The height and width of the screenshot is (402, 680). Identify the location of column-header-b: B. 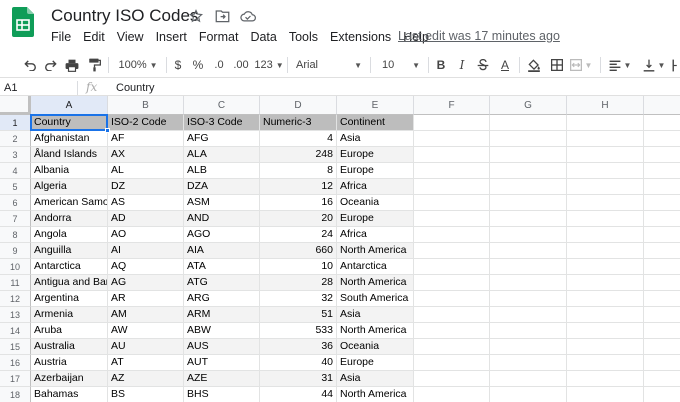
(146, 105).